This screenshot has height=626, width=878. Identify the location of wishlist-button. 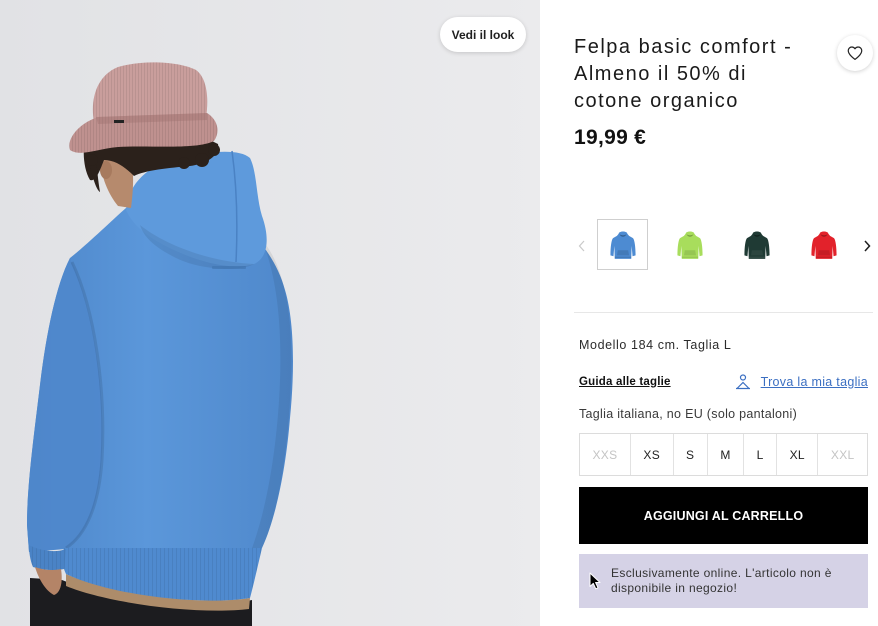
(855, 53).